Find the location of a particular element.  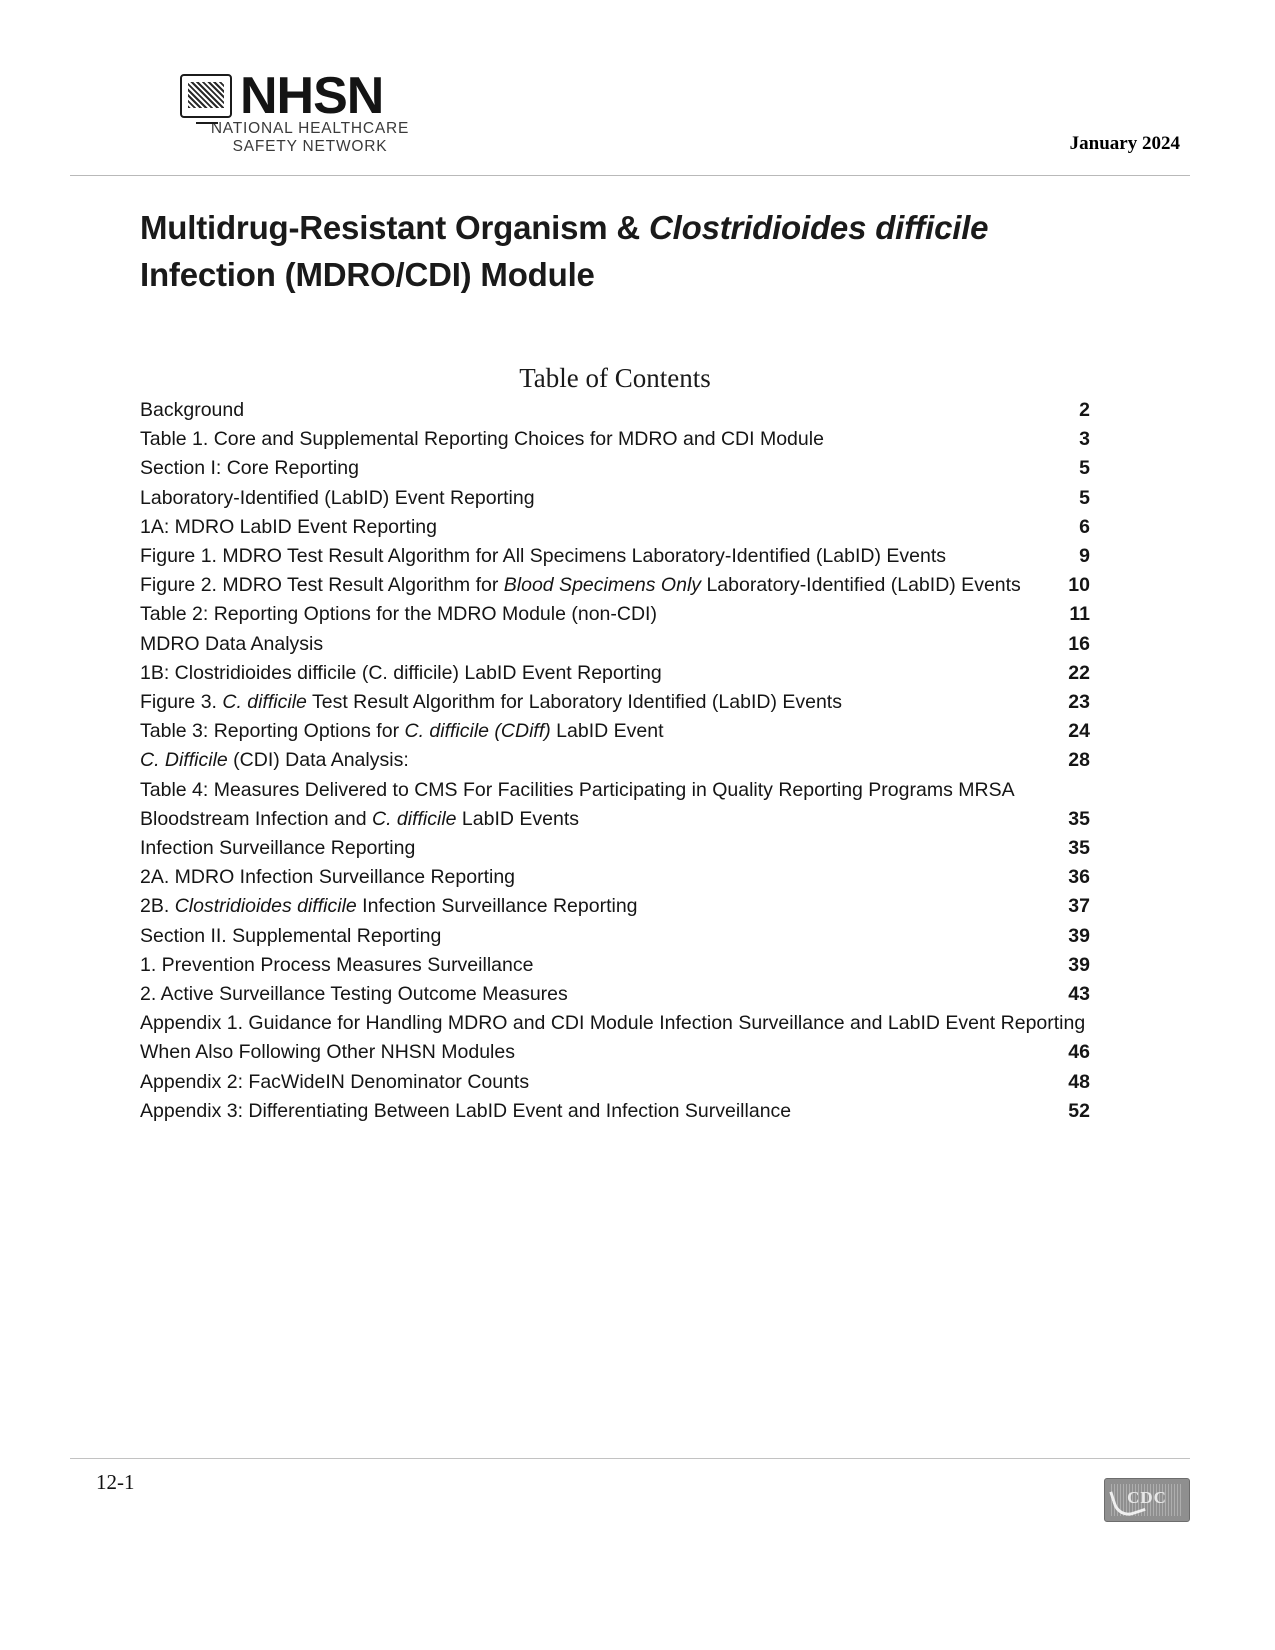

page-title-prefix: Multidrug-Resistant Organism & is located at coordinates (395, 227).